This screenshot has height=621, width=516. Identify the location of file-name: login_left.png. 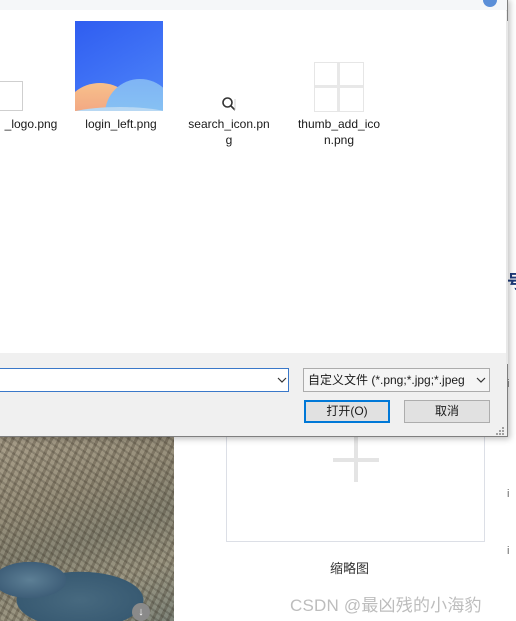
(121, 124).